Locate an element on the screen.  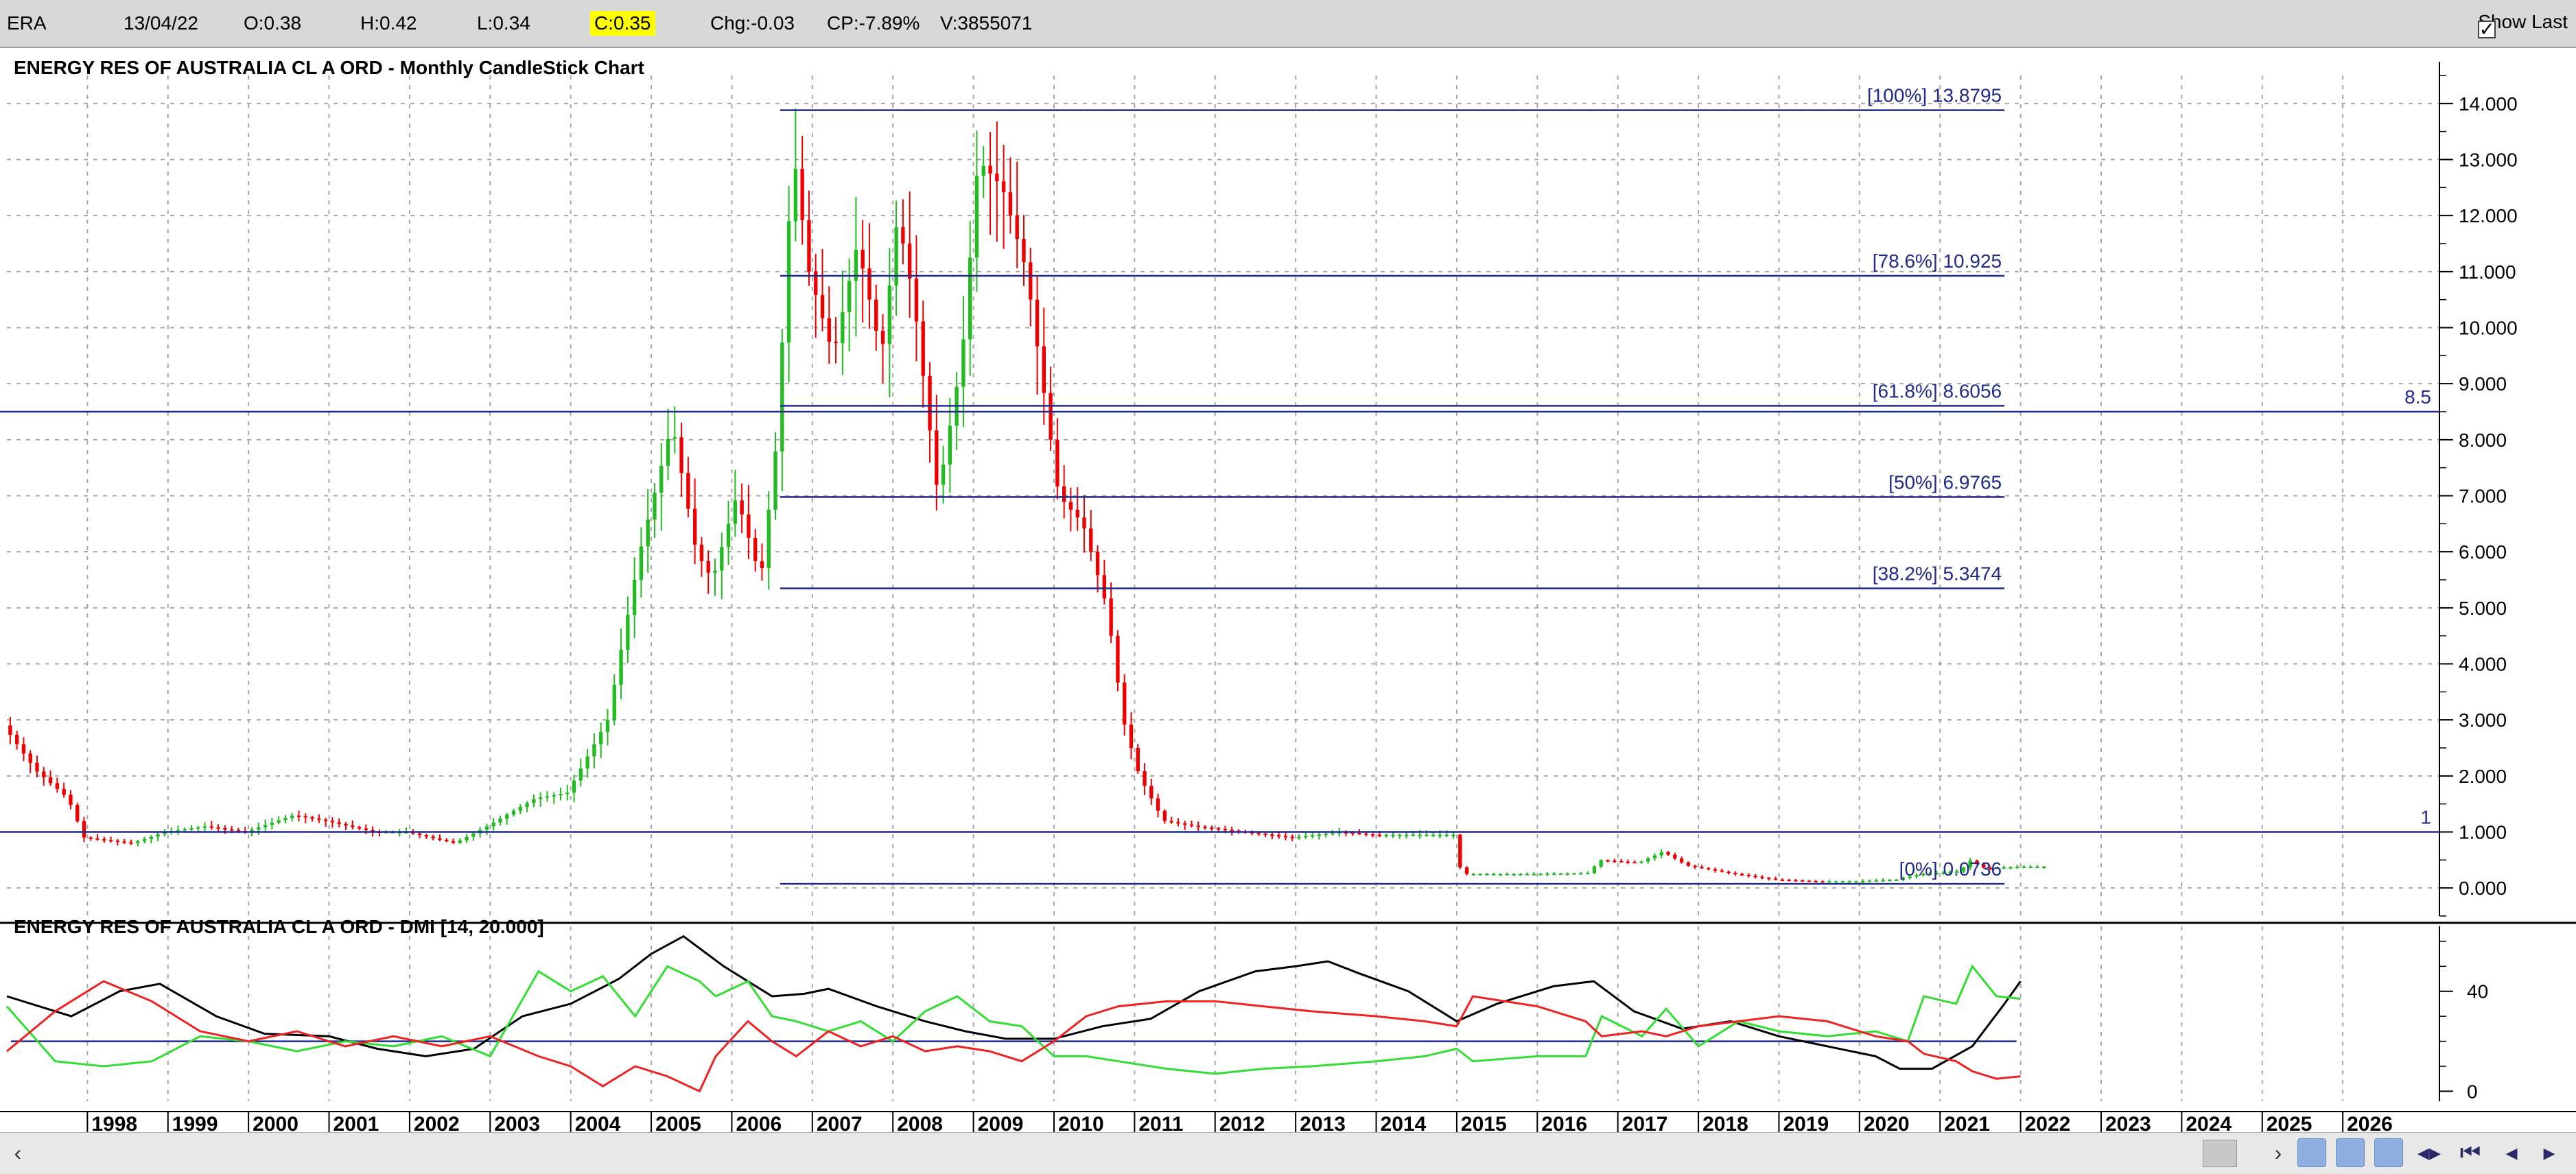
fibonacci-label: [61.8%] 8.6056 is located at coordinates (1937, 390).